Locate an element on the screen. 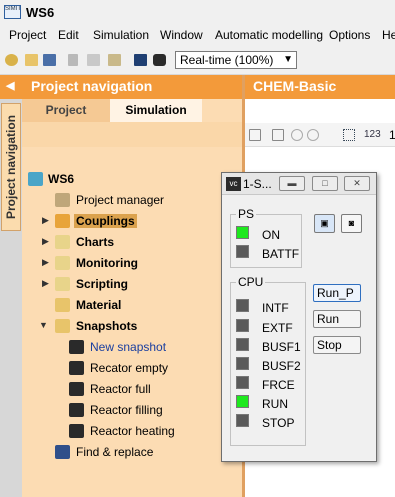 The height and width of the screenshot is (497, 395). simulation-speed-select: Real-time (100%) ▼ is located at coordinates (236, 60).